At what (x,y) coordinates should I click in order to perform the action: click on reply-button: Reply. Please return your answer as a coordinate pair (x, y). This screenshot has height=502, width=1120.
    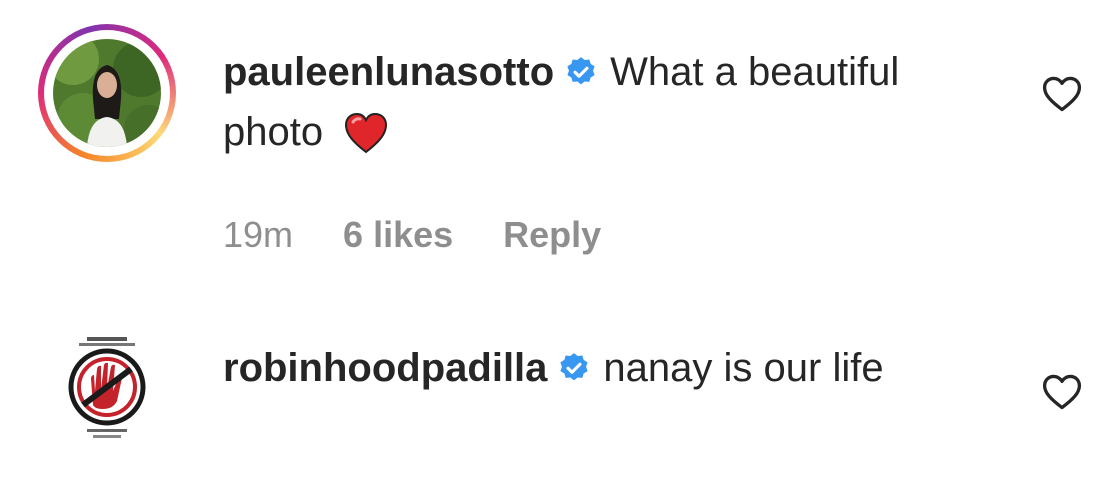
    Looking at the image, I should click on (552, 234).